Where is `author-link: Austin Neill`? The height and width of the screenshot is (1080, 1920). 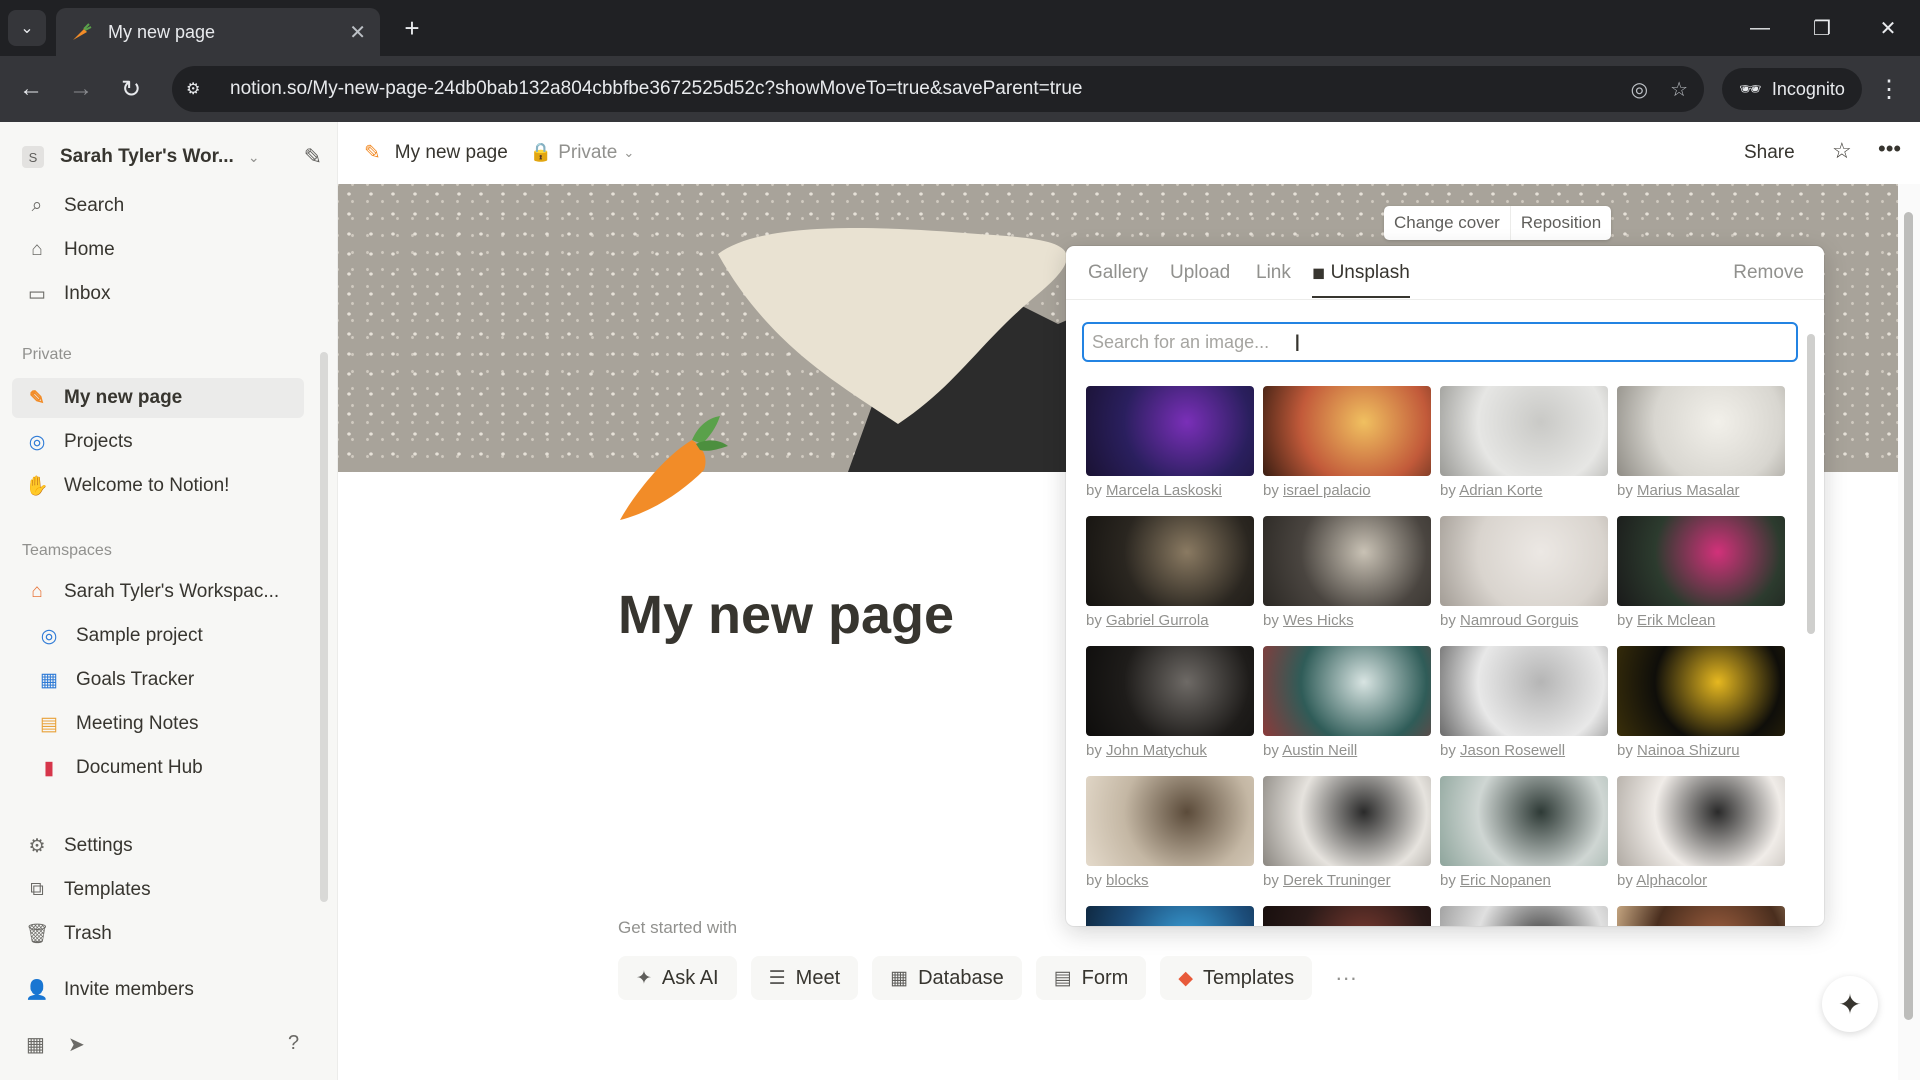 author-link: Austin Neill is located at coordinates (1319, 750).